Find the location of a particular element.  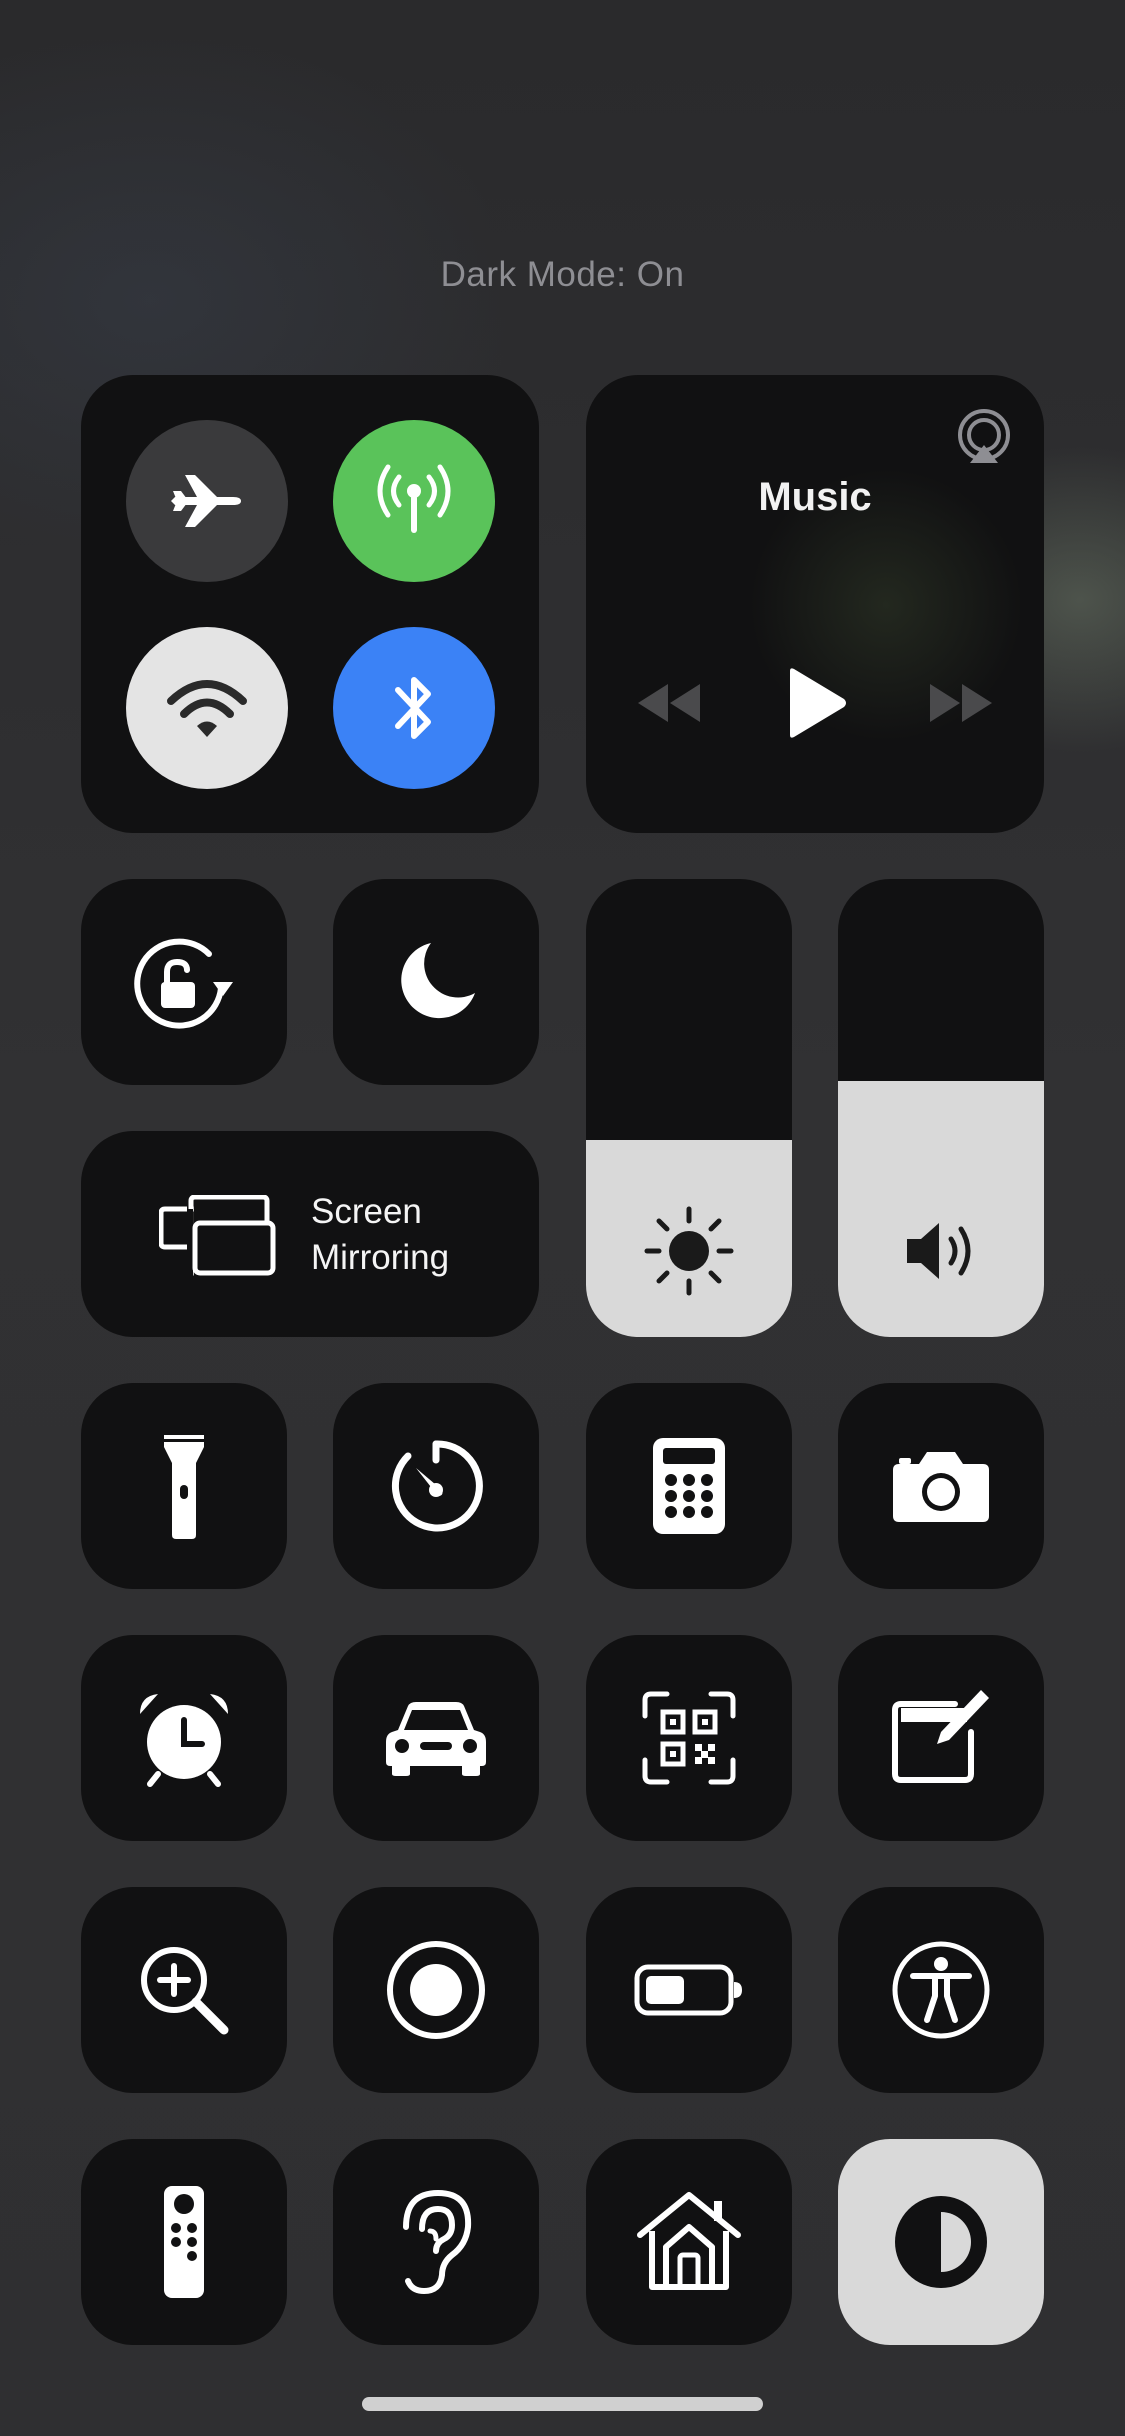

home-indicator is located at coordinates (562, 2404).